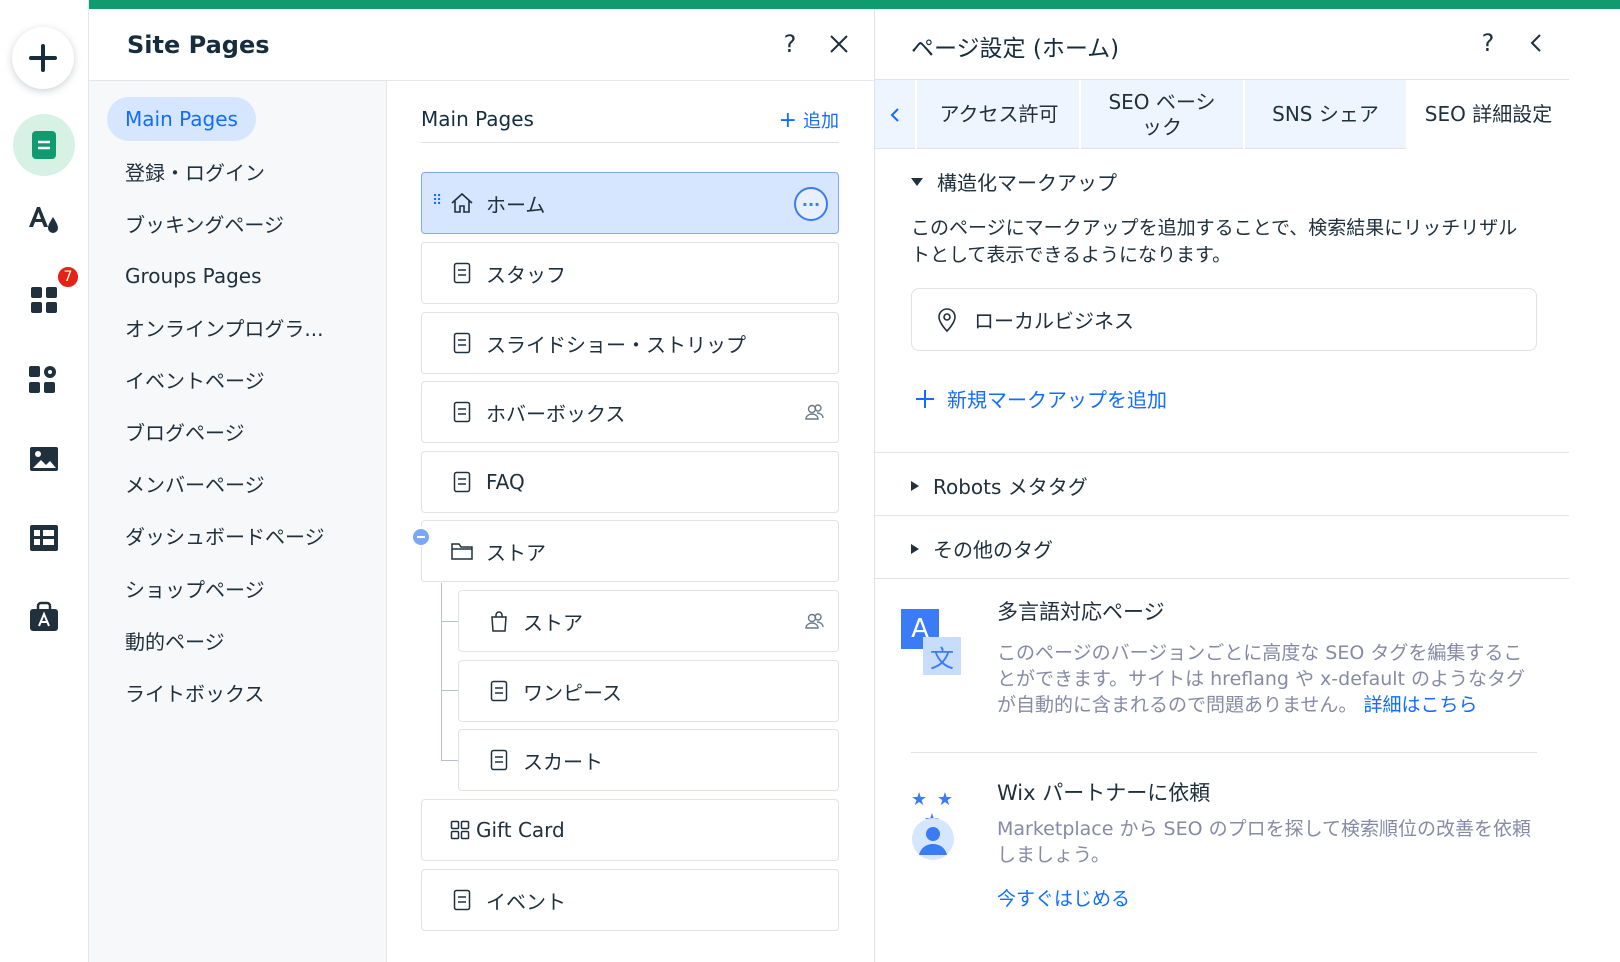  I want to click on markup-item-local-business: ローカルビジネス, so click(1224, 319).